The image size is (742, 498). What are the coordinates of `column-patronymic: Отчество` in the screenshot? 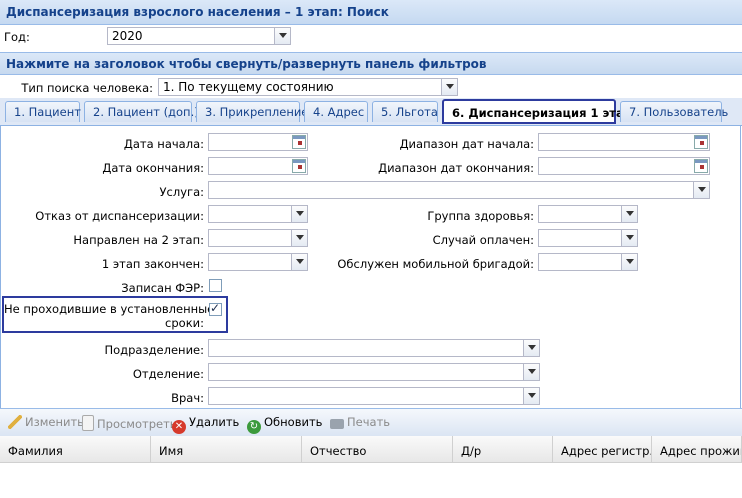 It's located at (377, 449).